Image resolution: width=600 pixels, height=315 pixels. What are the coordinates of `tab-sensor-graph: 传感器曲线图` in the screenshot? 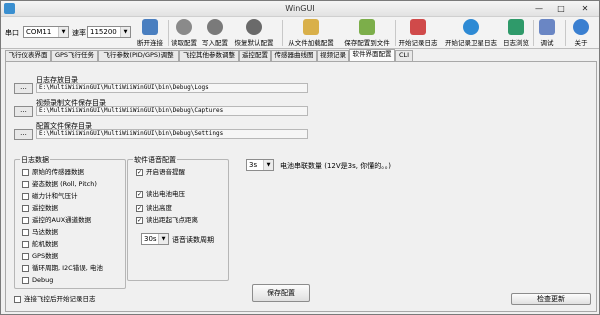 It's located at (294, 55).